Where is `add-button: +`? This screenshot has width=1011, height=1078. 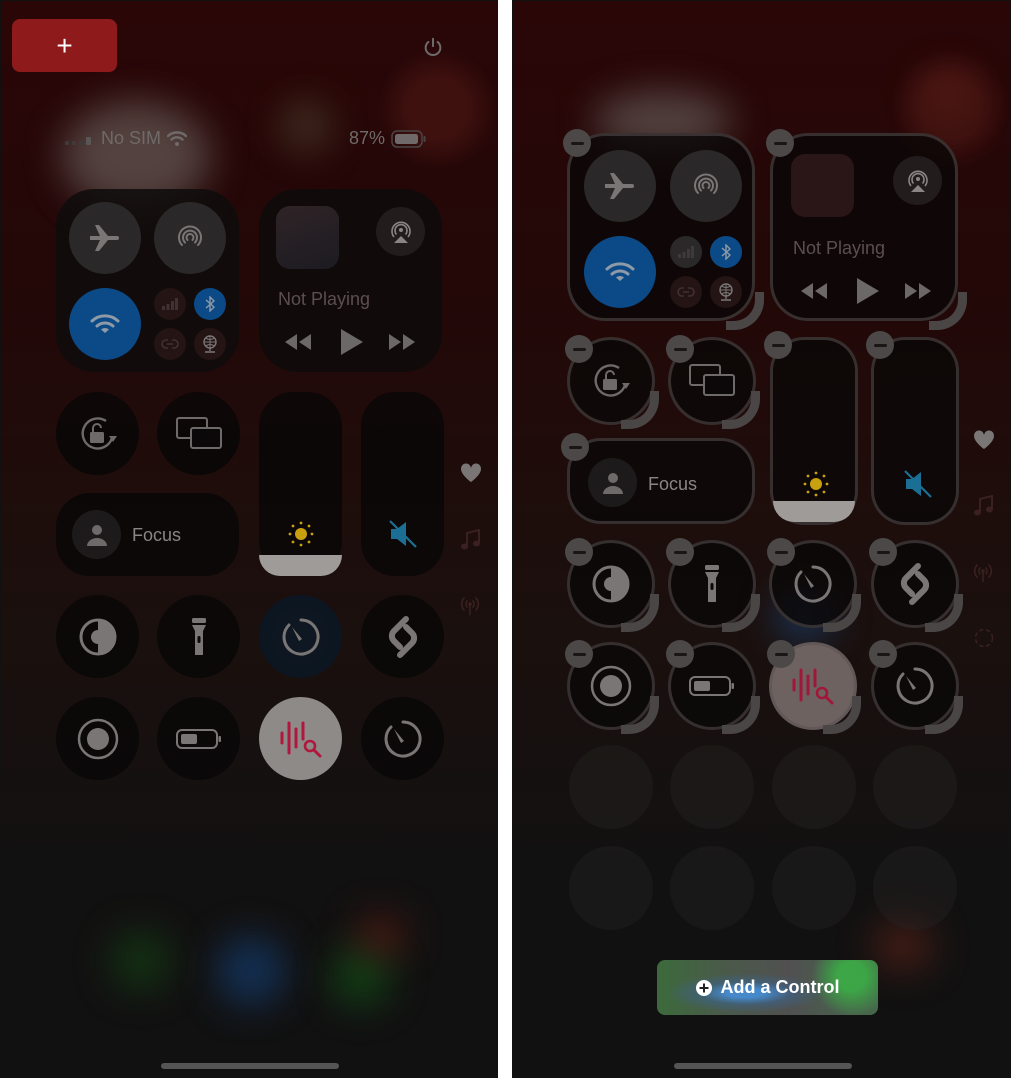 add-button: + is located at coordinates (64, 45).